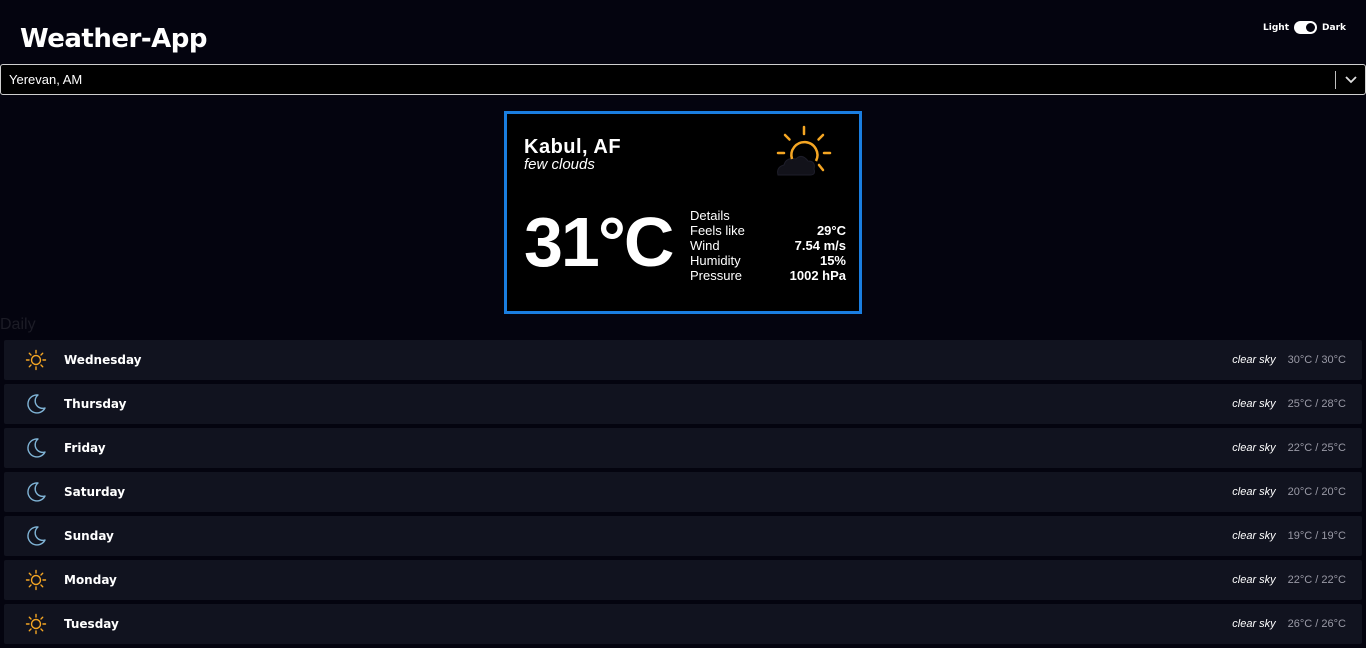  Describe the element at coordinates (1316, 580) in the screenshot. I see `forecast-temperature: 22°C / 22°C` at that location.